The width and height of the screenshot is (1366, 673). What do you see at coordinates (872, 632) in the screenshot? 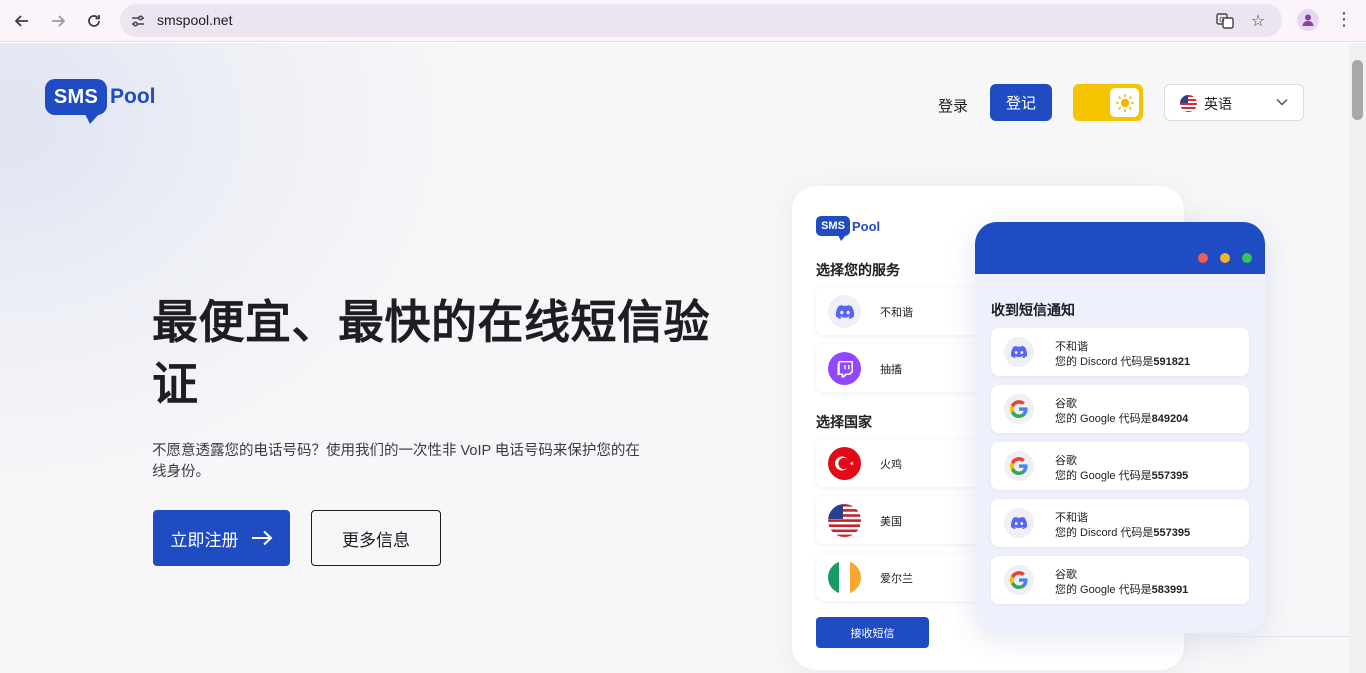
I see `receive-sms-button: 接收短信` at bounding box center [872, 632].